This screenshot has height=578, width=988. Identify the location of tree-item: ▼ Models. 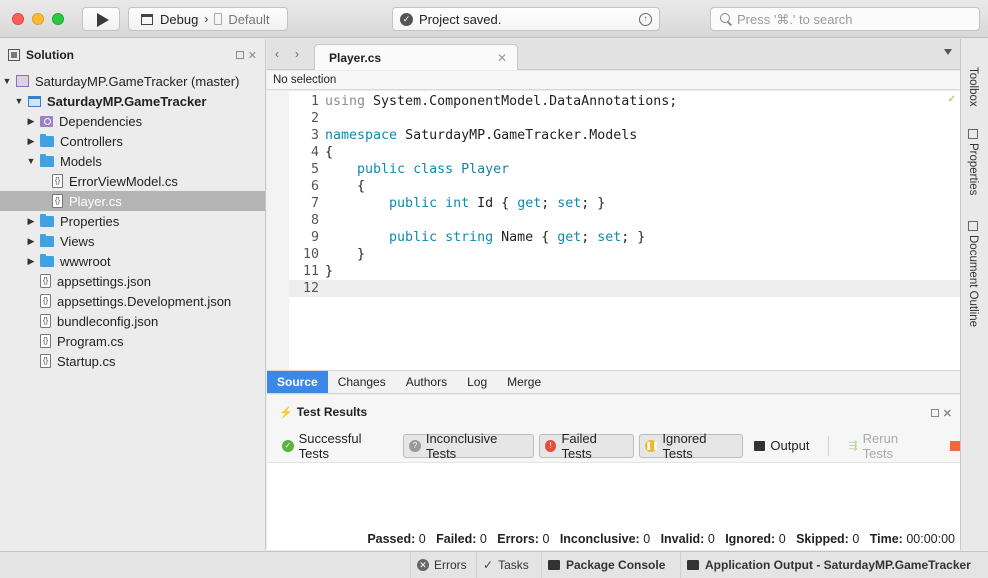
(132, 161).